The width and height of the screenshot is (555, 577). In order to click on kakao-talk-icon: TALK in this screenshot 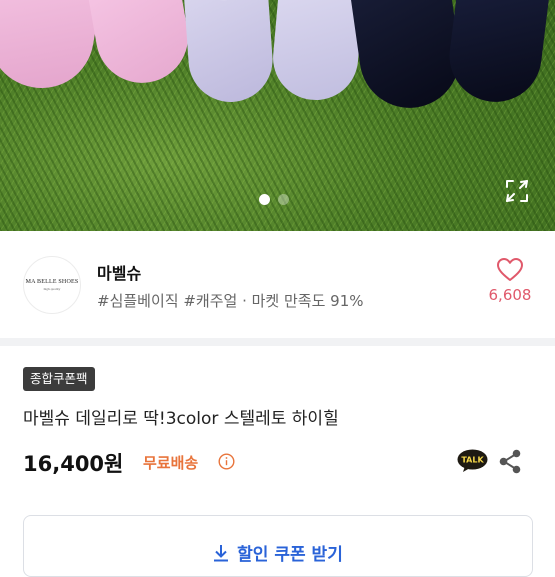, I will do `click(472, 461)`.